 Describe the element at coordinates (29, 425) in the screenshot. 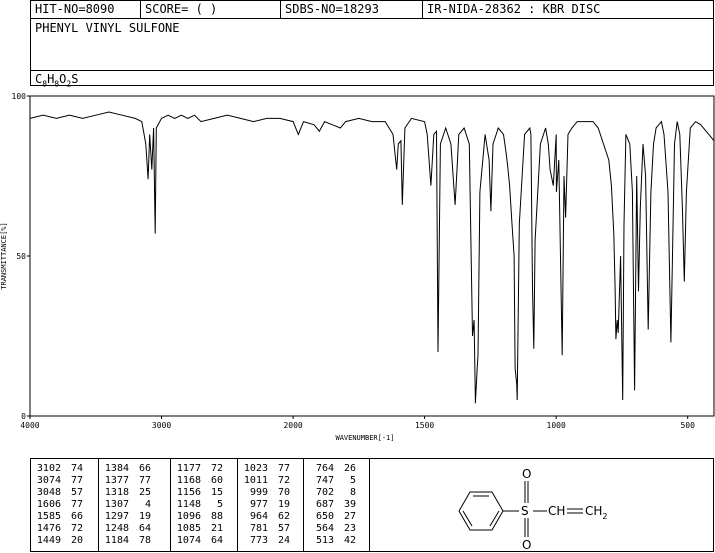

I see `x-tick-label: 4000` at that location.